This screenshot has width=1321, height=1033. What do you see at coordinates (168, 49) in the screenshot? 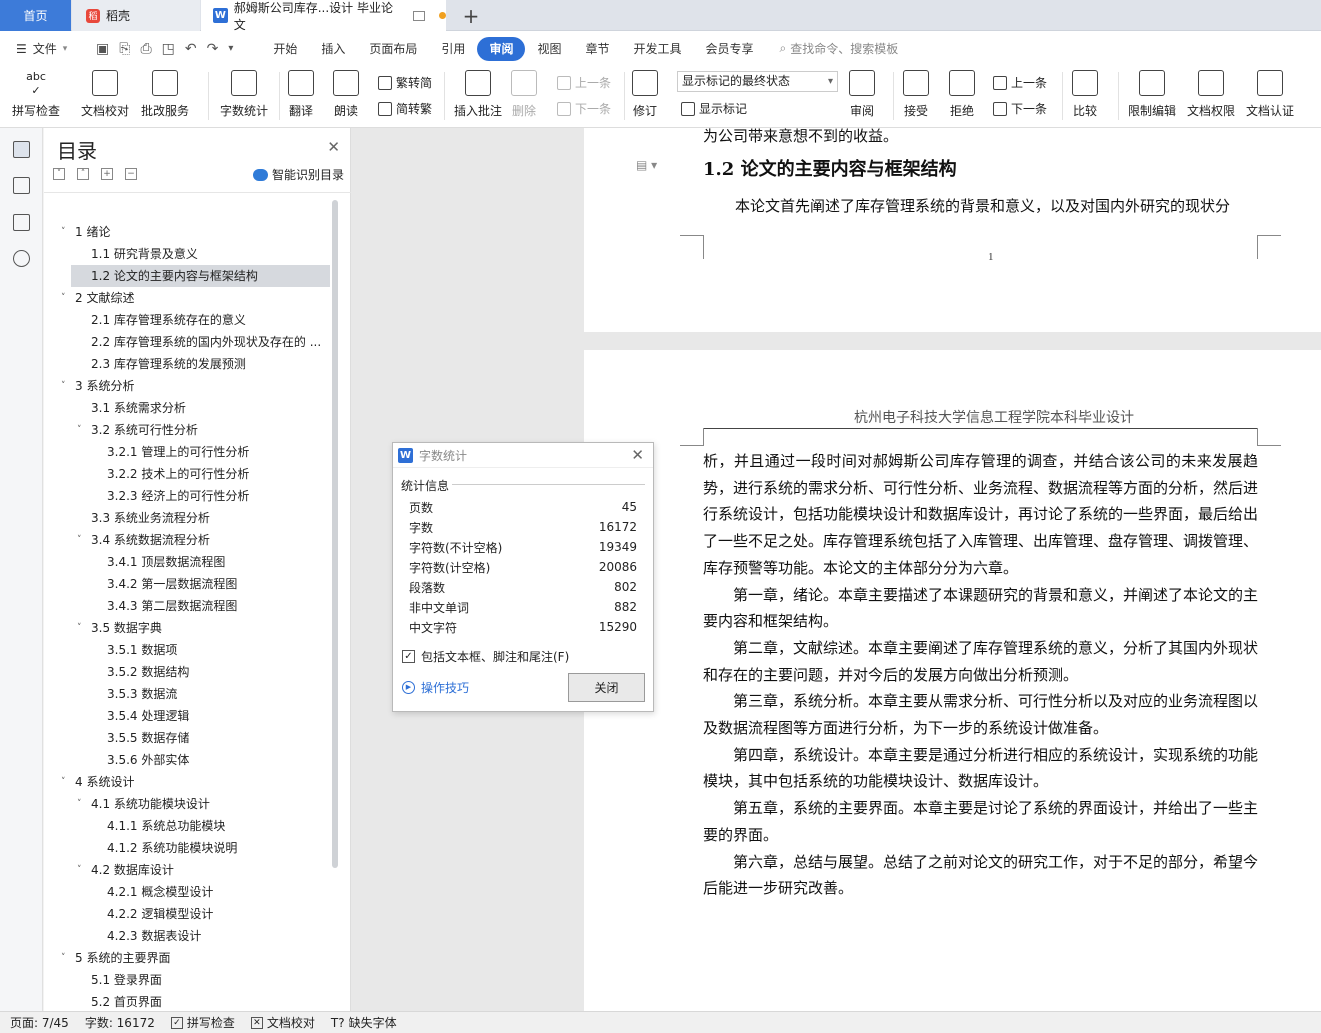
I see `print-preview-icon: ◳` at bounding box center [168, 49].